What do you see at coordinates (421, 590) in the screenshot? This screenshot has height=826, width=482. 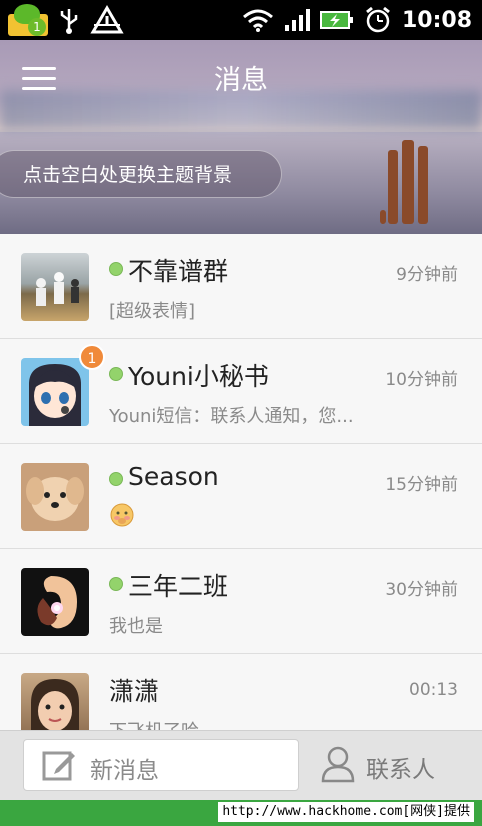 I see `message-time: 30分钟前` at bounding box center [421, 590].